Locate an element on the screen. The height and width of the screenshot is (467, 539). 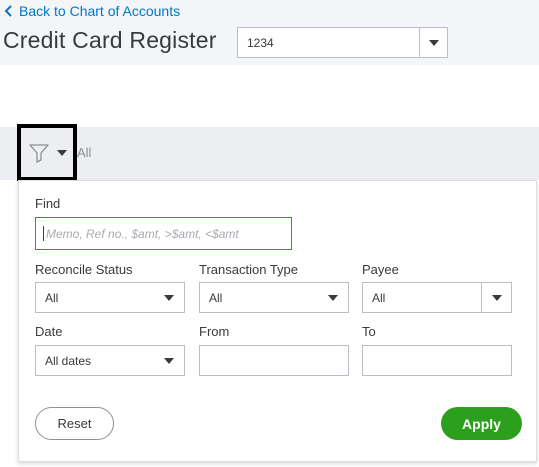
text-cursor is located at coordinates (43, 233).